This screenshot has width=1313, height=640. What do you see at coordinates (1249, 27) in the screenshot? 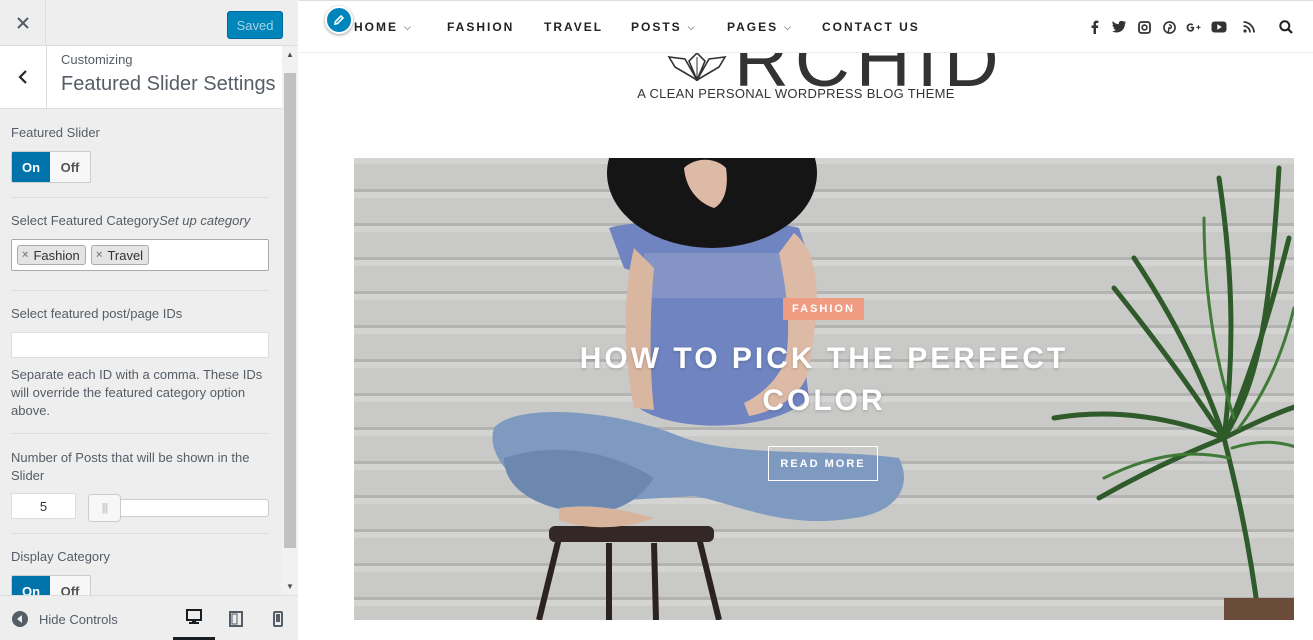
I see `rss-icon` at bounding box center [1249, 27].